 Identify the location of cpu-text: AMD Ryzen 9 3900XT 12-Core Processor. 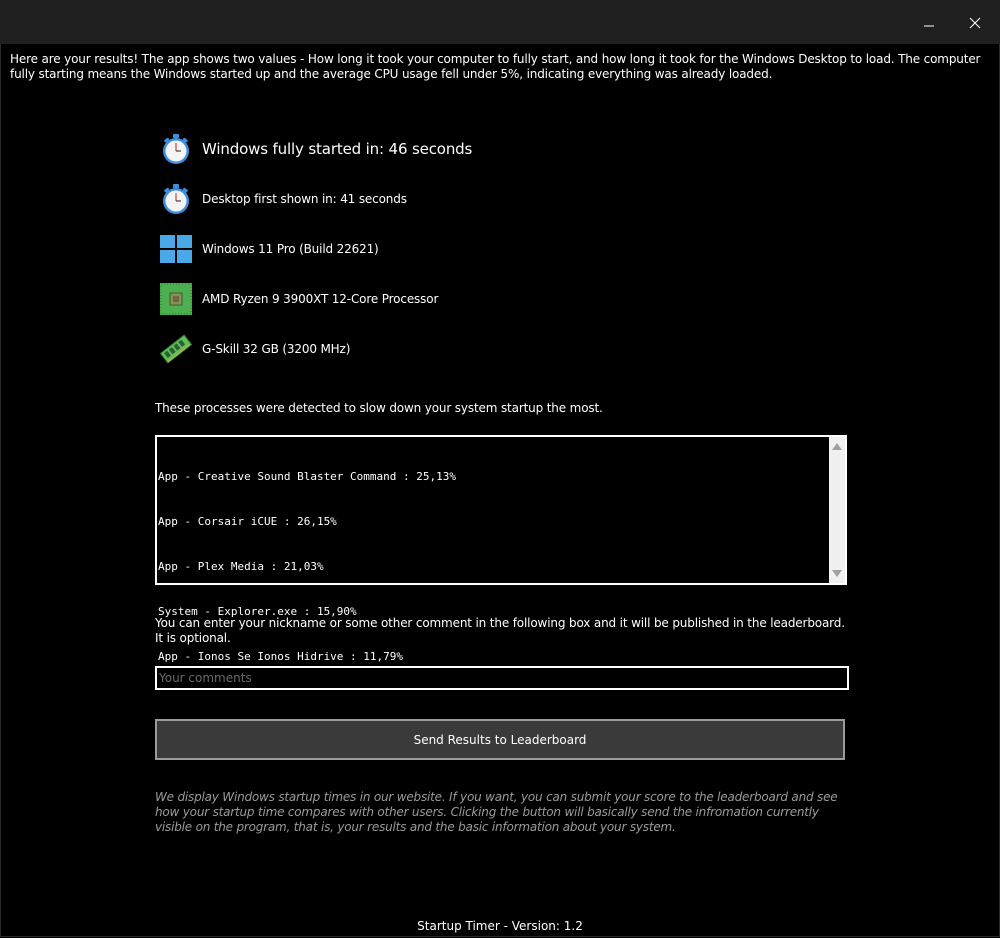
(320, 299).